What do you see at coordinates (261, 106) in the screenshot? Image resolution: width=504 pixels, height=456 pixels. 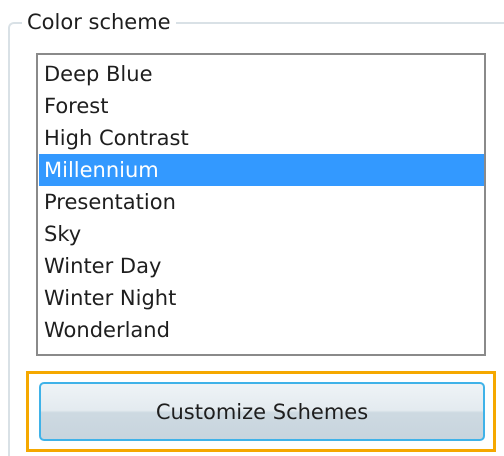 I see `list-item: Forest` at bounding box center [261, 106].